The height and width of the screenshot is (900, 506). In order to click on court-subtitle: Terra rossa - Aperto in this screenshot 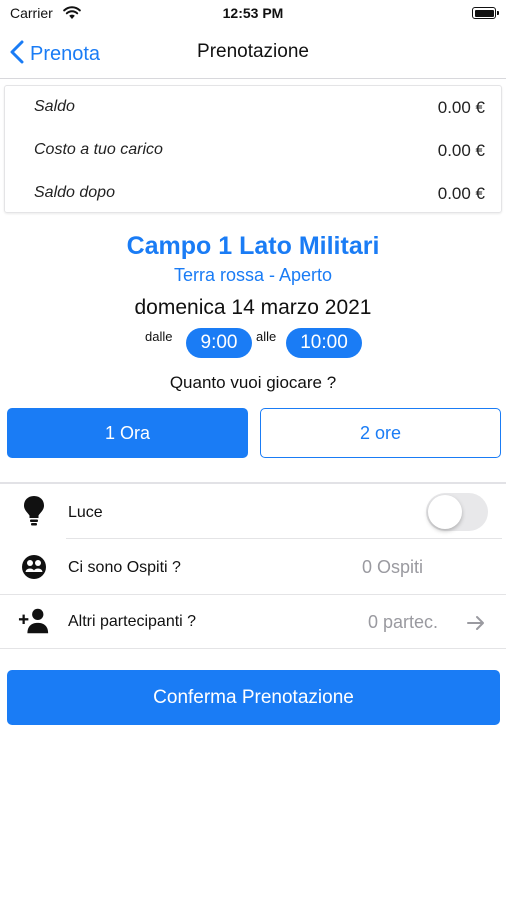, I will do `click(253, 275)`.